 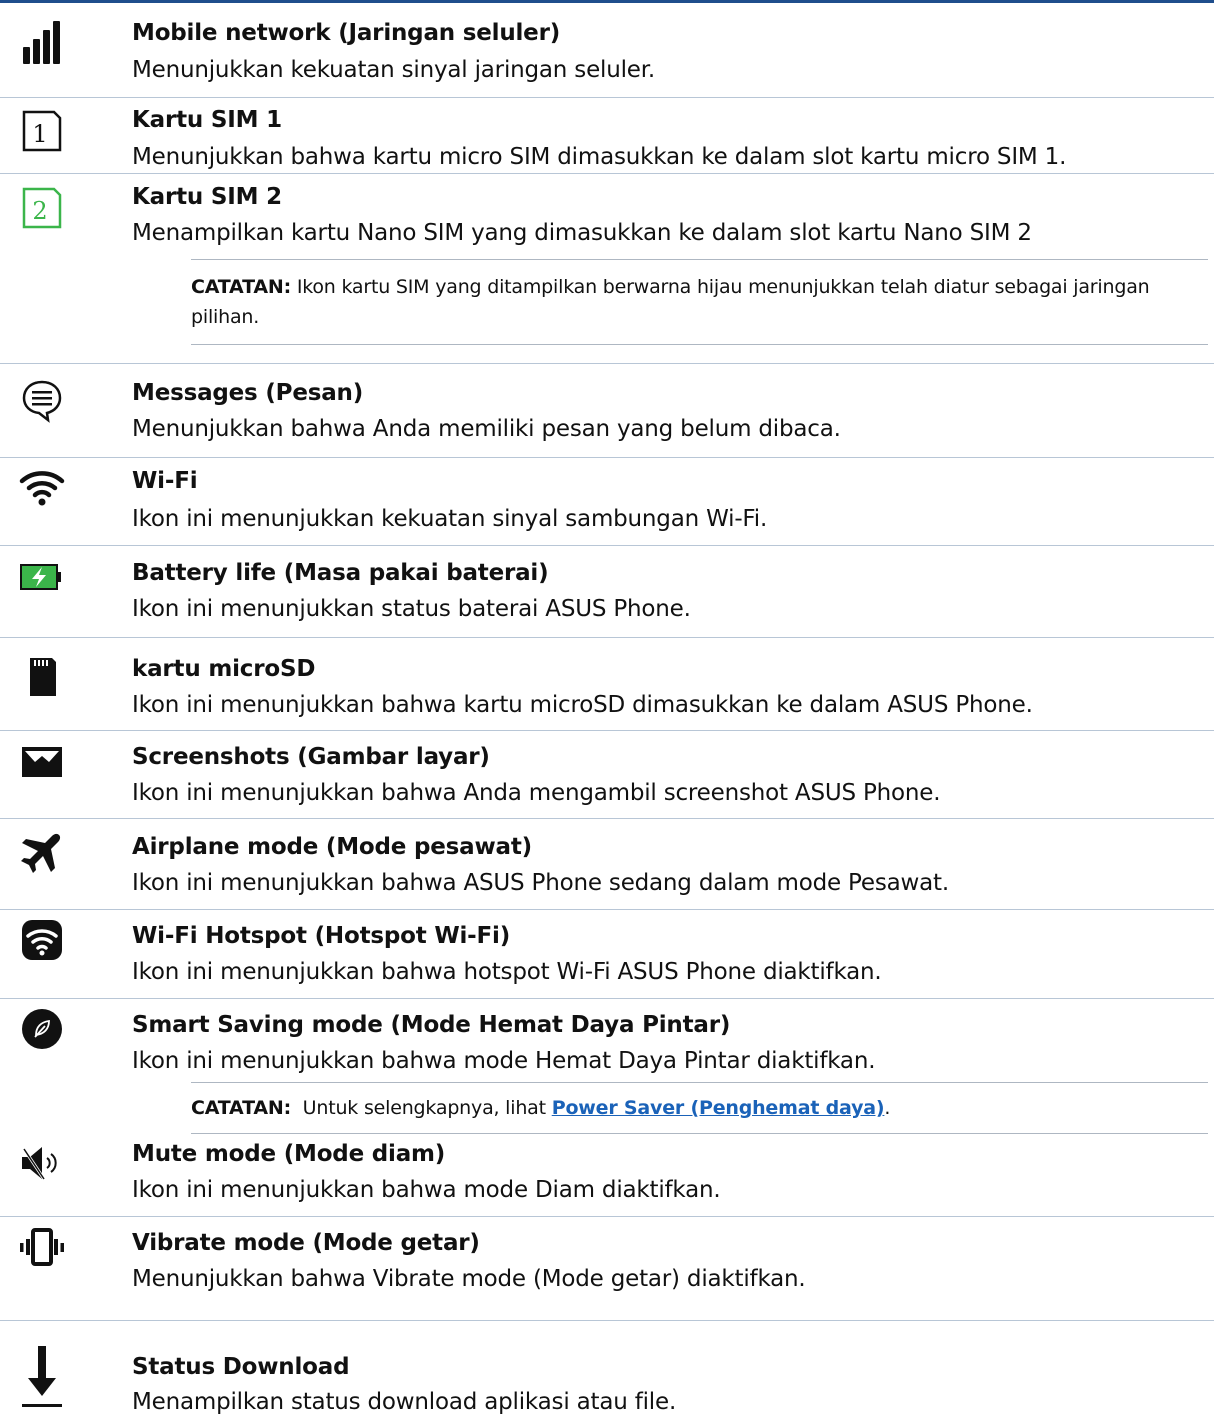 What do you see at coordinates (289, 1154) in the screenshot?
I see `item-title: Mute mode (Mode diam)` at bounding box center [289, 1154].